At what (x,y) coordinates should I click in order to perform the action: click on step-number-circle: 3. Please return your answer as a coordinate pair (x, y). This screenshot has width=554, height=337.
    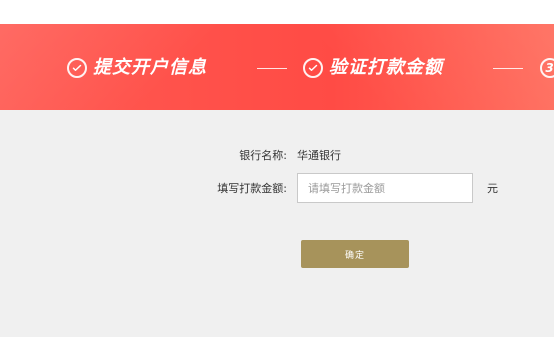
    Looking at the image, I should click on (547, 68).